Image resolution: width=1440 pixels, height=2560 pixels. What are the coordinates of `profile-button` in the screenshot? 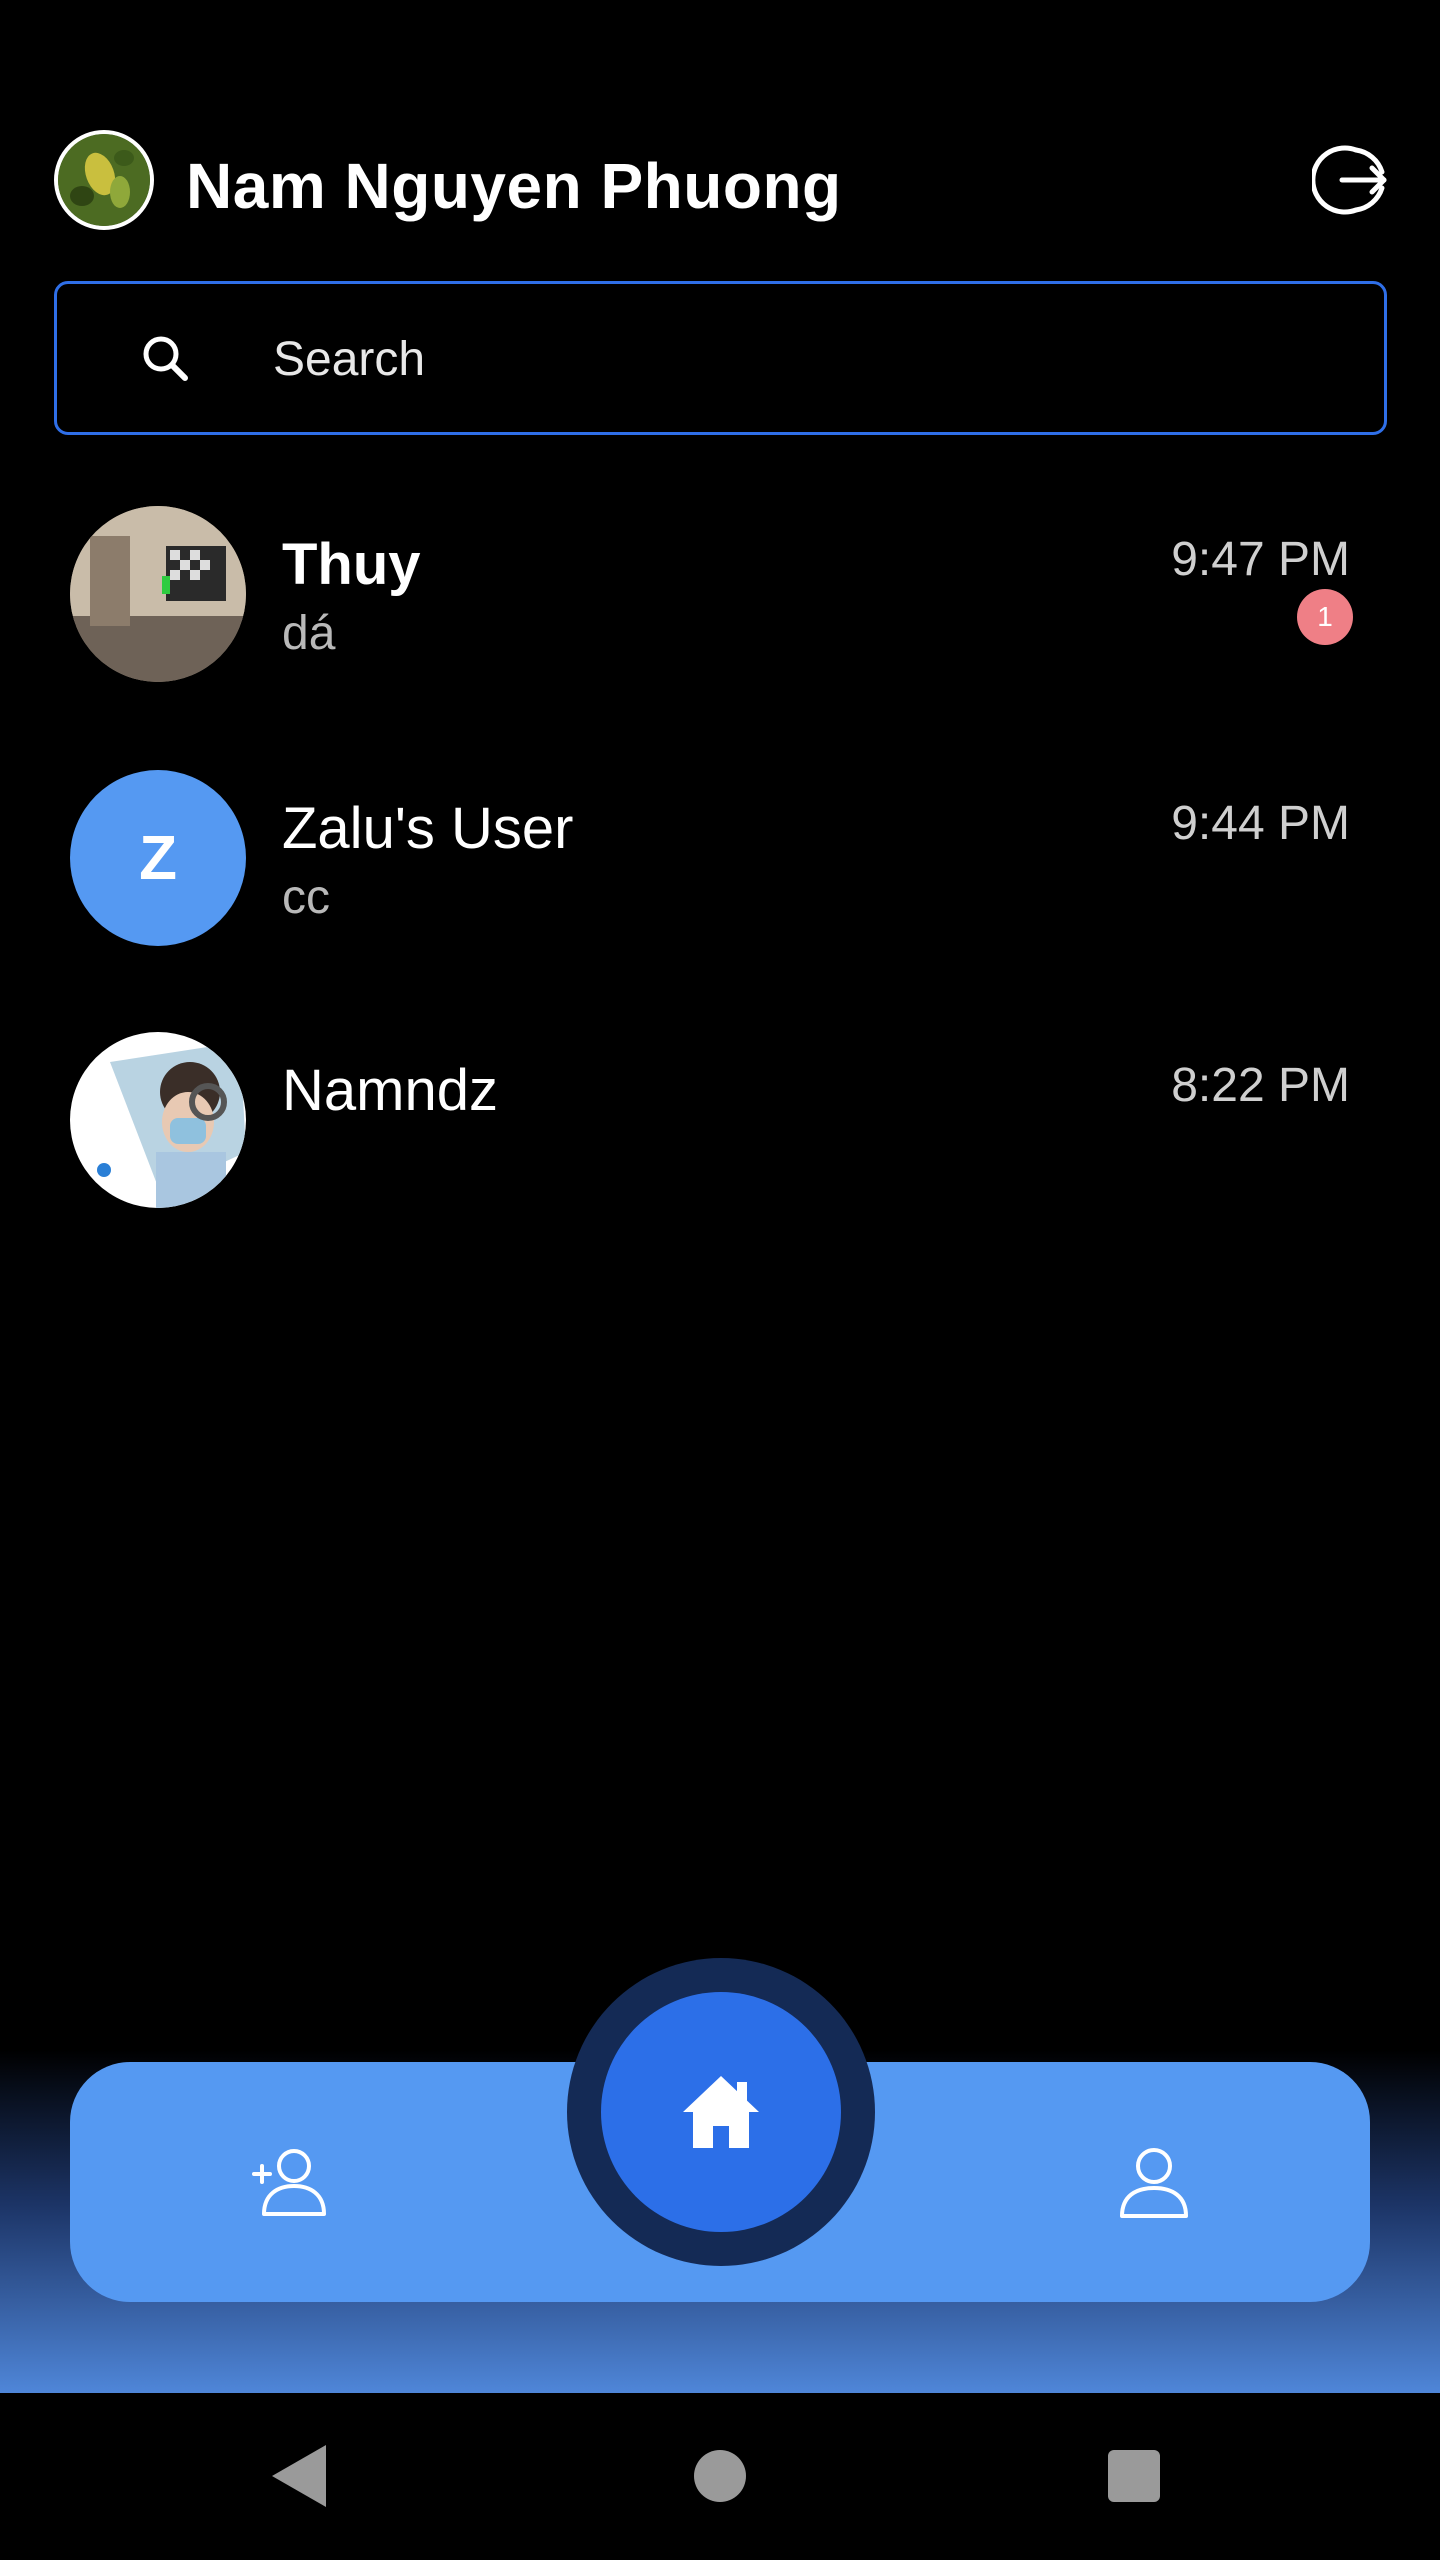 It's located at (1154, 2182).